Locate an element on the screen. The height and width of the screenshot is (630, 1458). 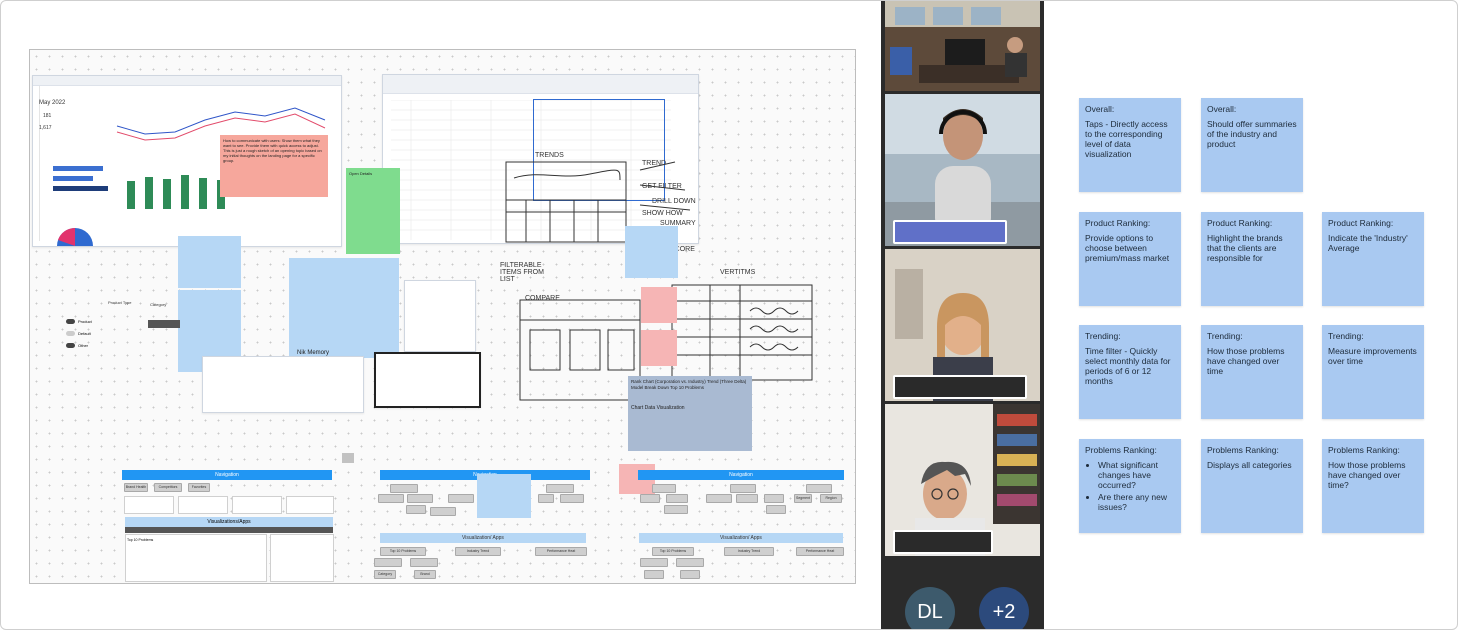
more-participants-button: +2 is located at coordinates (1004, 608).